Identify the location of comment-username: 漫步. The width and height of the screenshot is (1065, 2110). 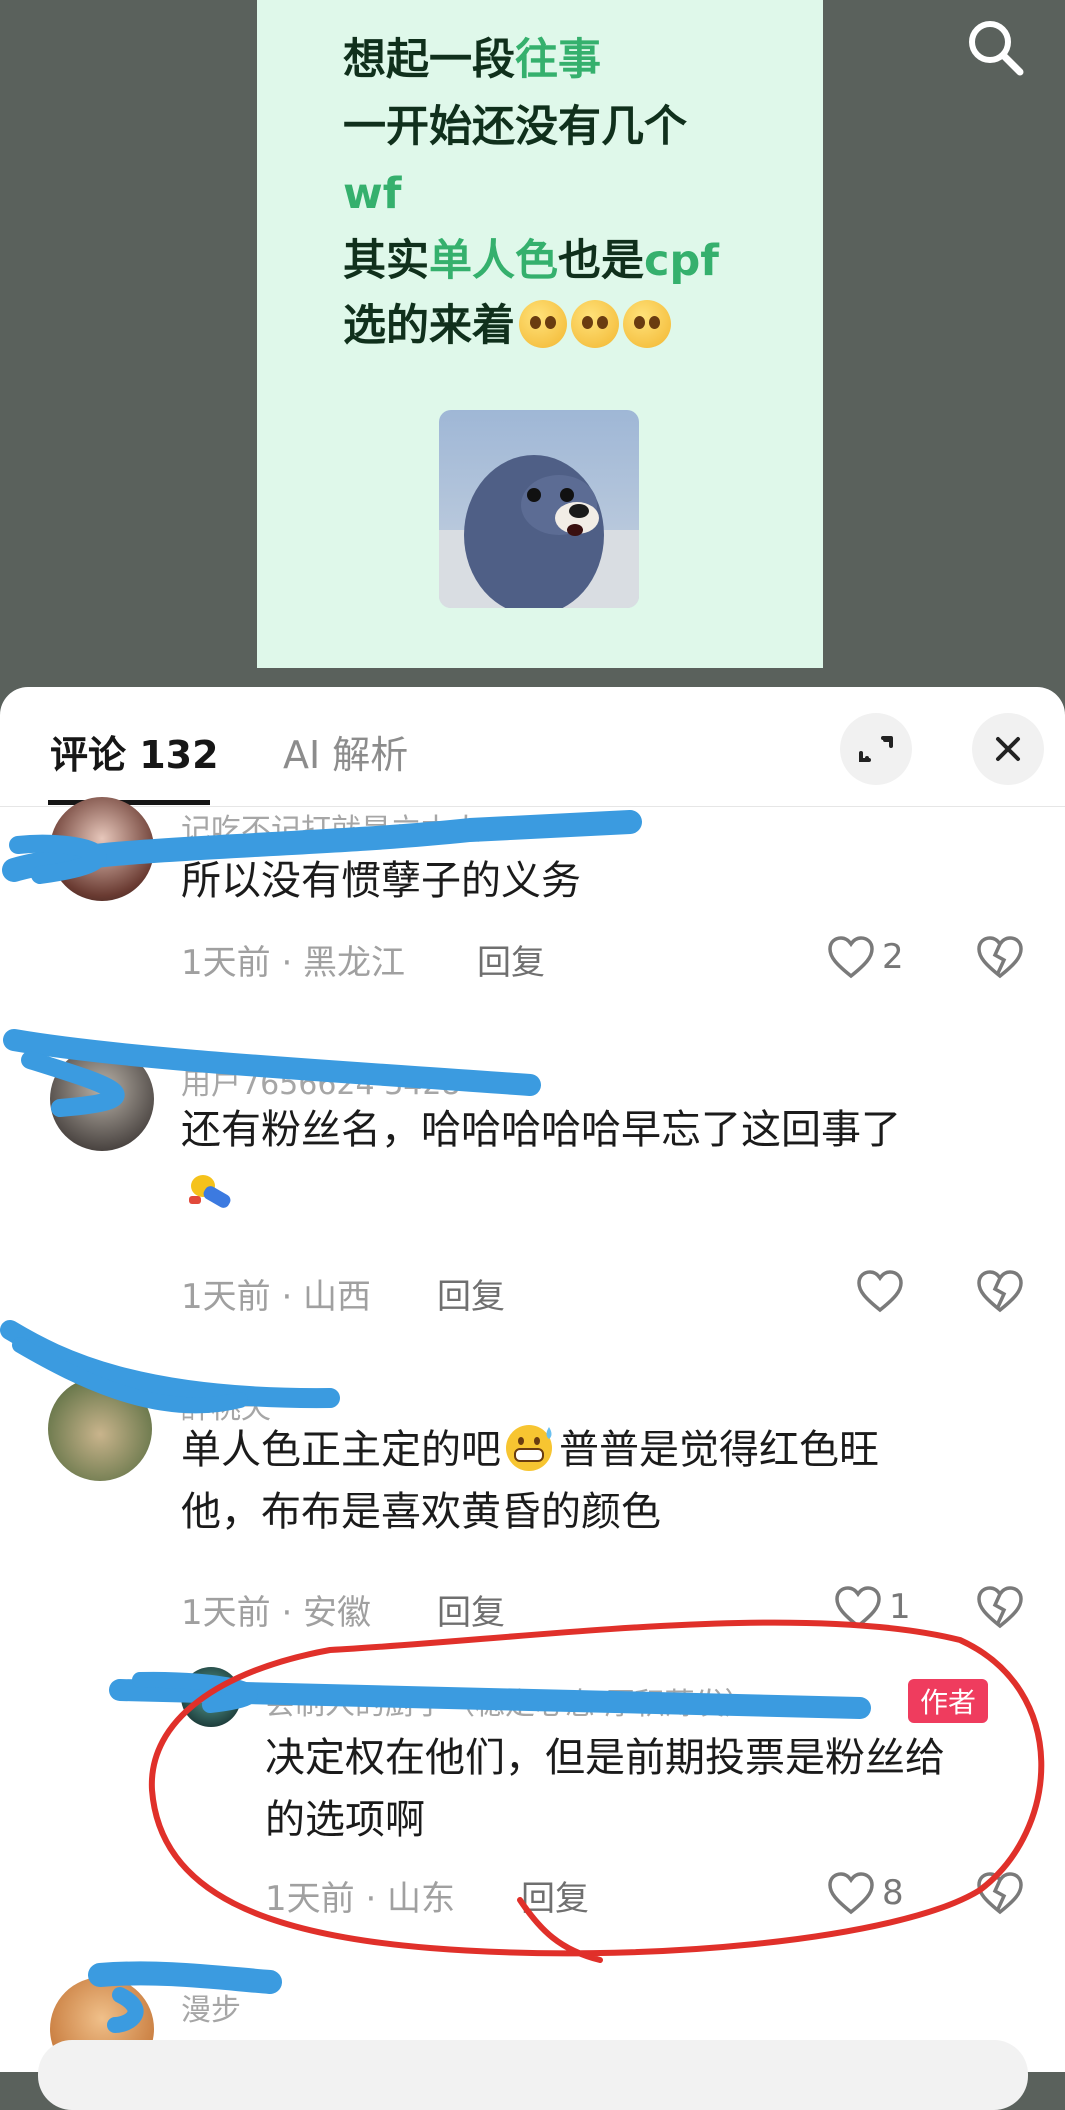
(211, 2007).